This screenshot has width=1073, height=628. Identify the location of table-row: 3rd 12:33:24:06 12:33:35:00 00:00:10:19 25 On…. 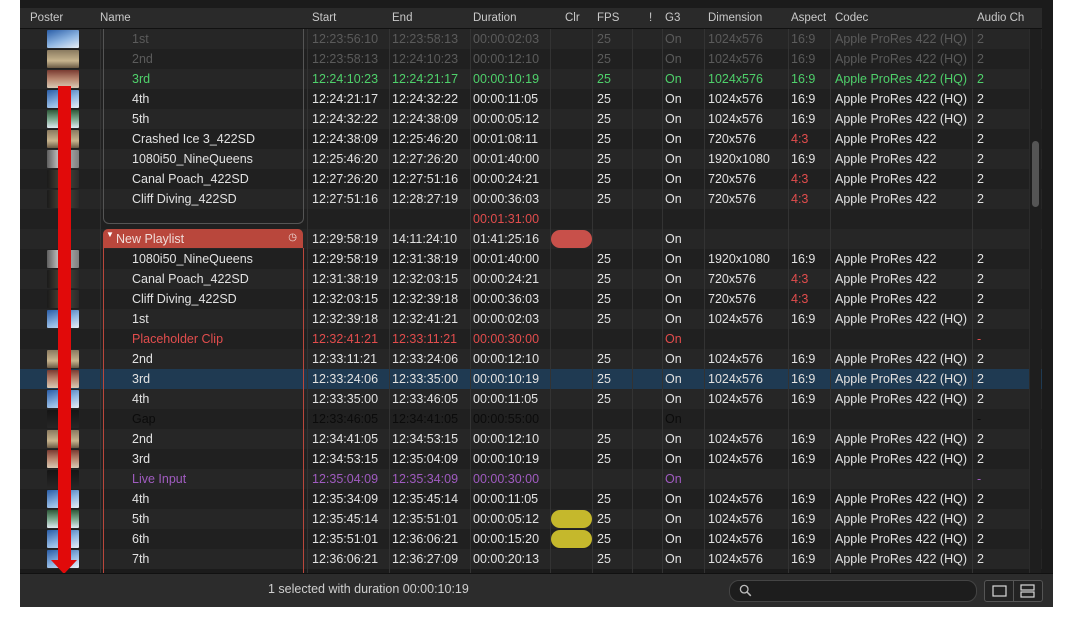
(531, 379).